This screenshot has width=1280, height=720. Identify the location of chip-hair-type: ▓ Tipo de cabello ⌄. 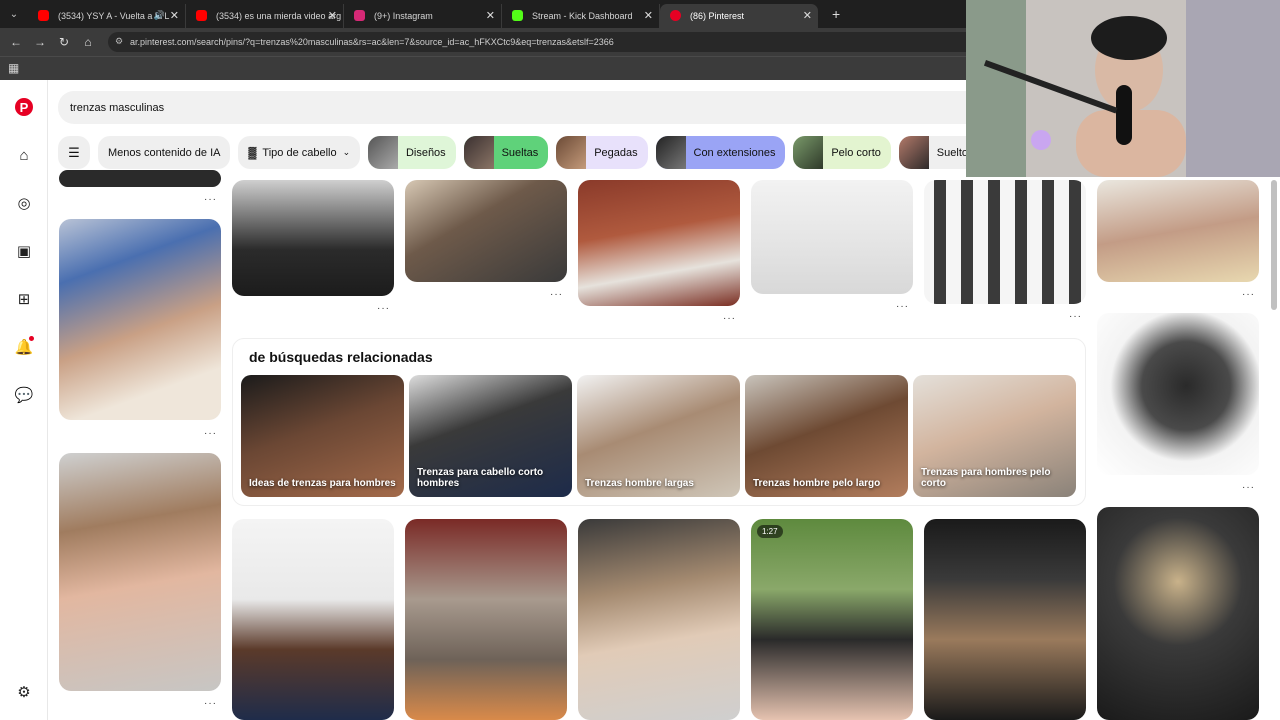
(299, 152).